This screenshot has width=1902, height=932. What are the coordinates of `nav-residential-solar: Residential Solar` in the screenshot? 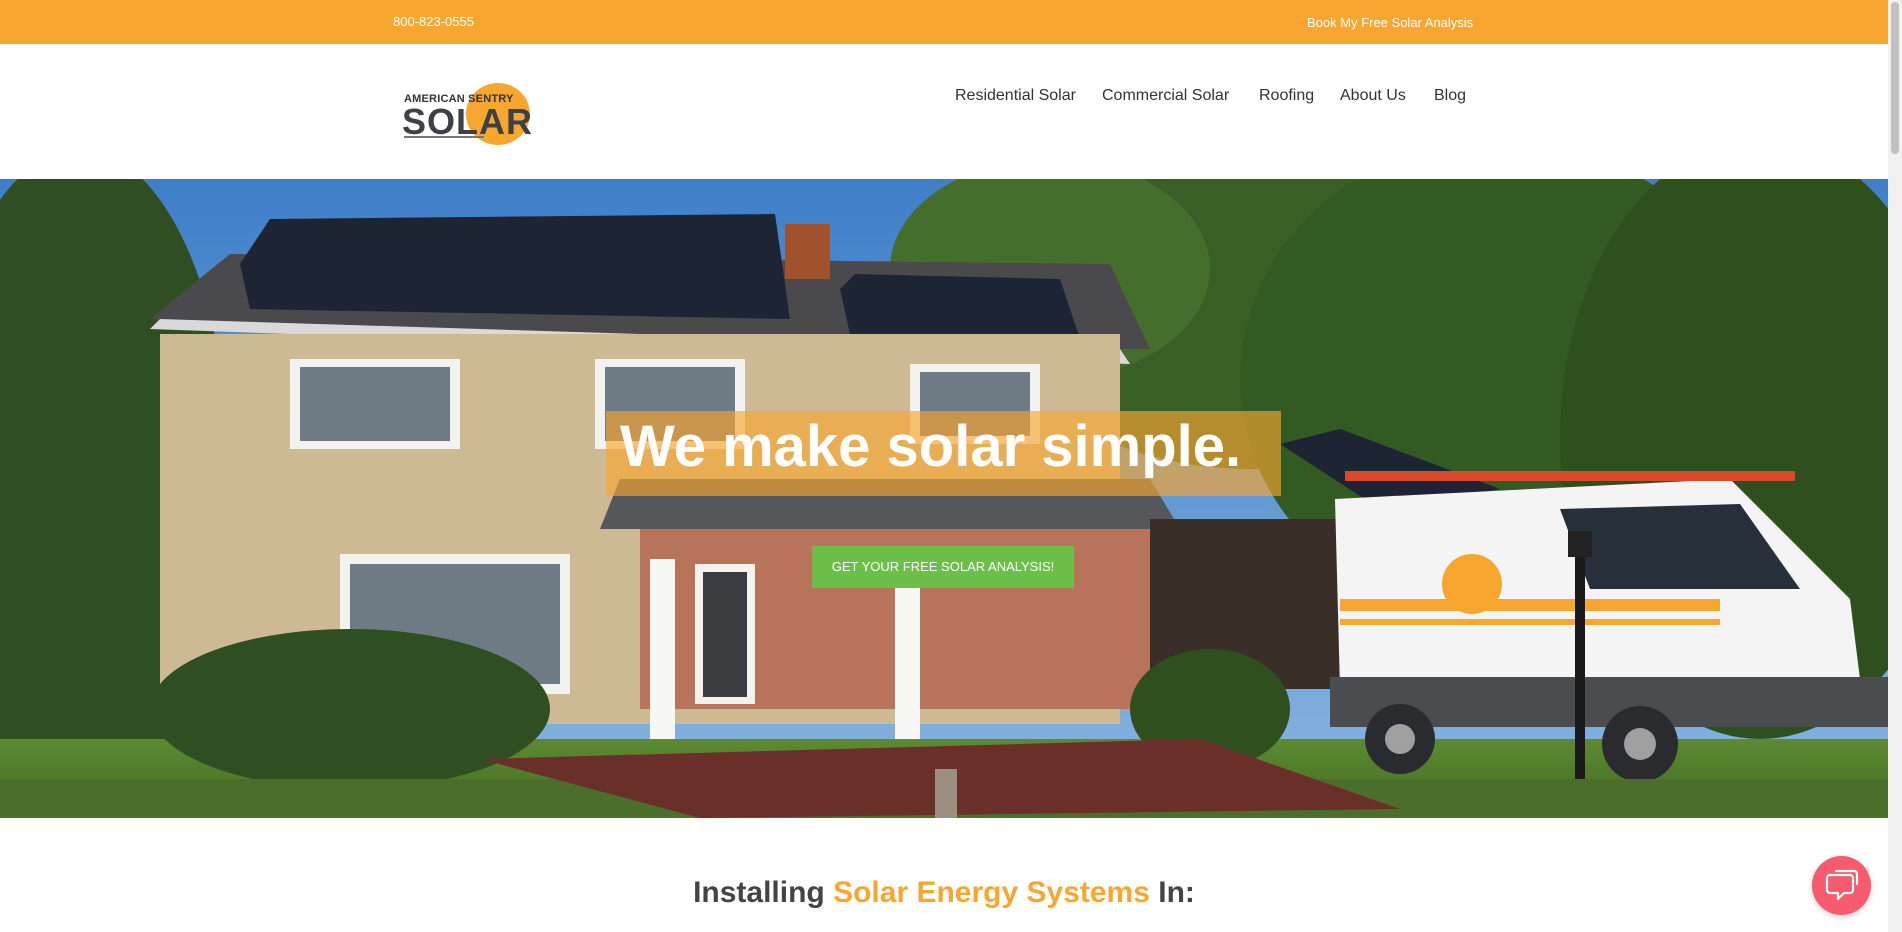 It's located at (1015, 96).